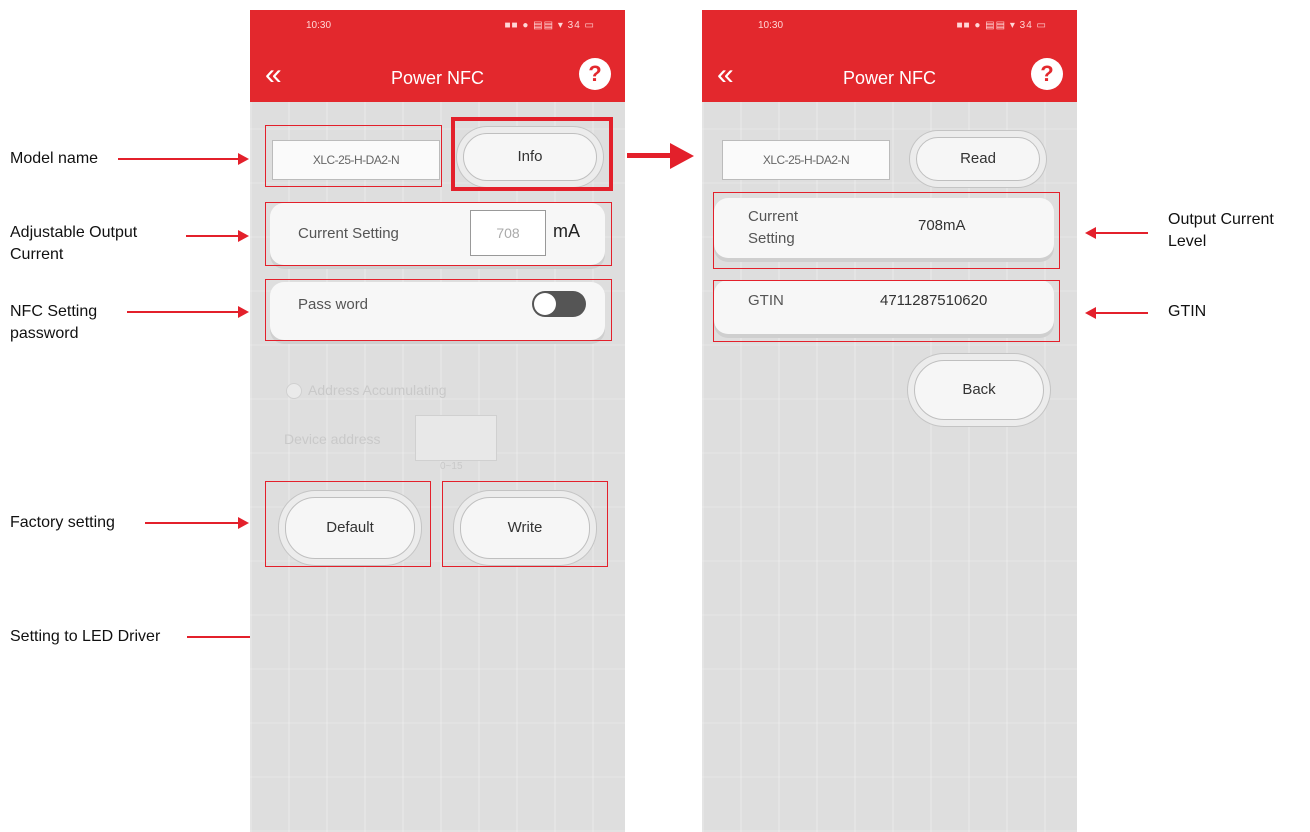 This screenshot has height=832, width=1310. I want to click on device-address-range: 0~15, so click(451, 466).